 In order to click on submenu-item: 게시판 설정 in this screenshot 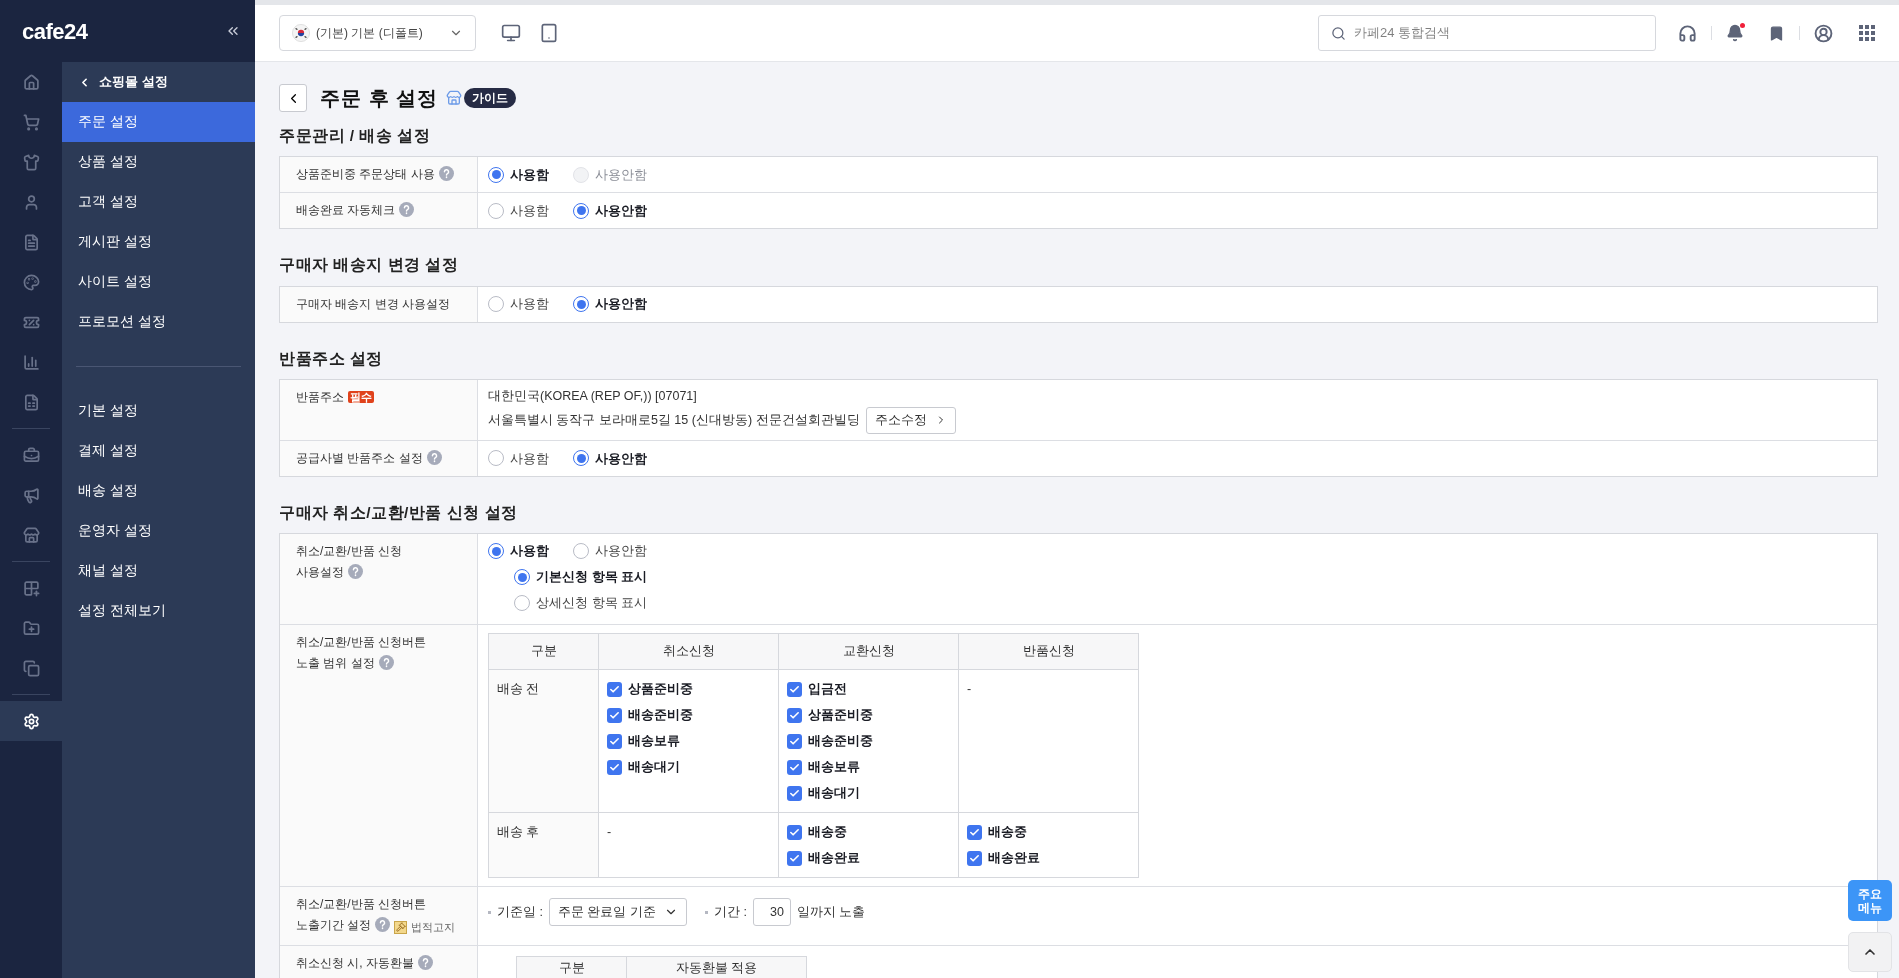, I will do `click(158, 242)`.